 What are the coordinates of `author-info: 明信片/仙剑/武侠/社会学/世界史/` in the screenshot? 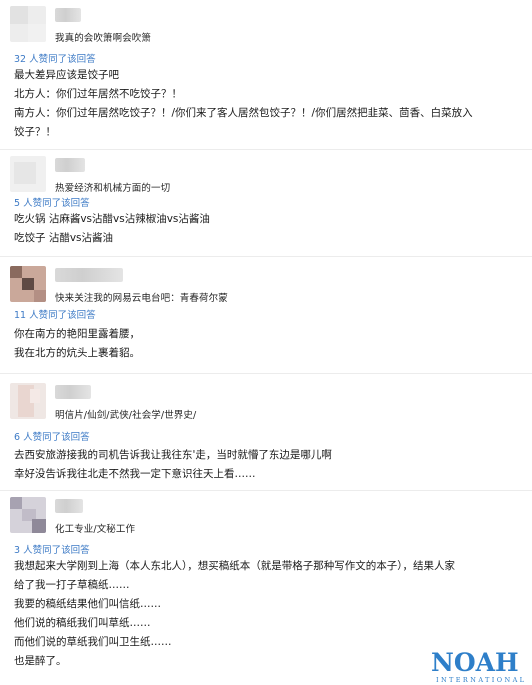 It's located at (125, 402).